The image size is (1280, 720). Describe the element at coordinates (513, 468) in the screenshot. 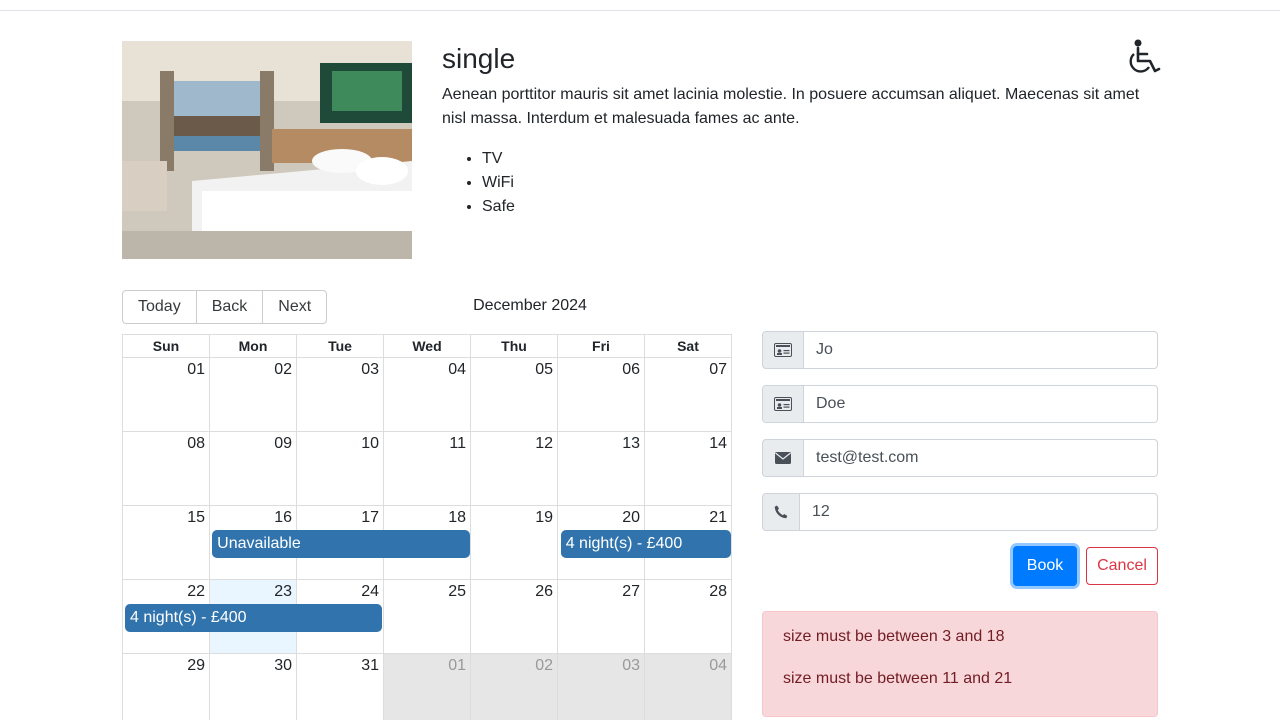

I see `calendar-day-cell: 12` at that location.